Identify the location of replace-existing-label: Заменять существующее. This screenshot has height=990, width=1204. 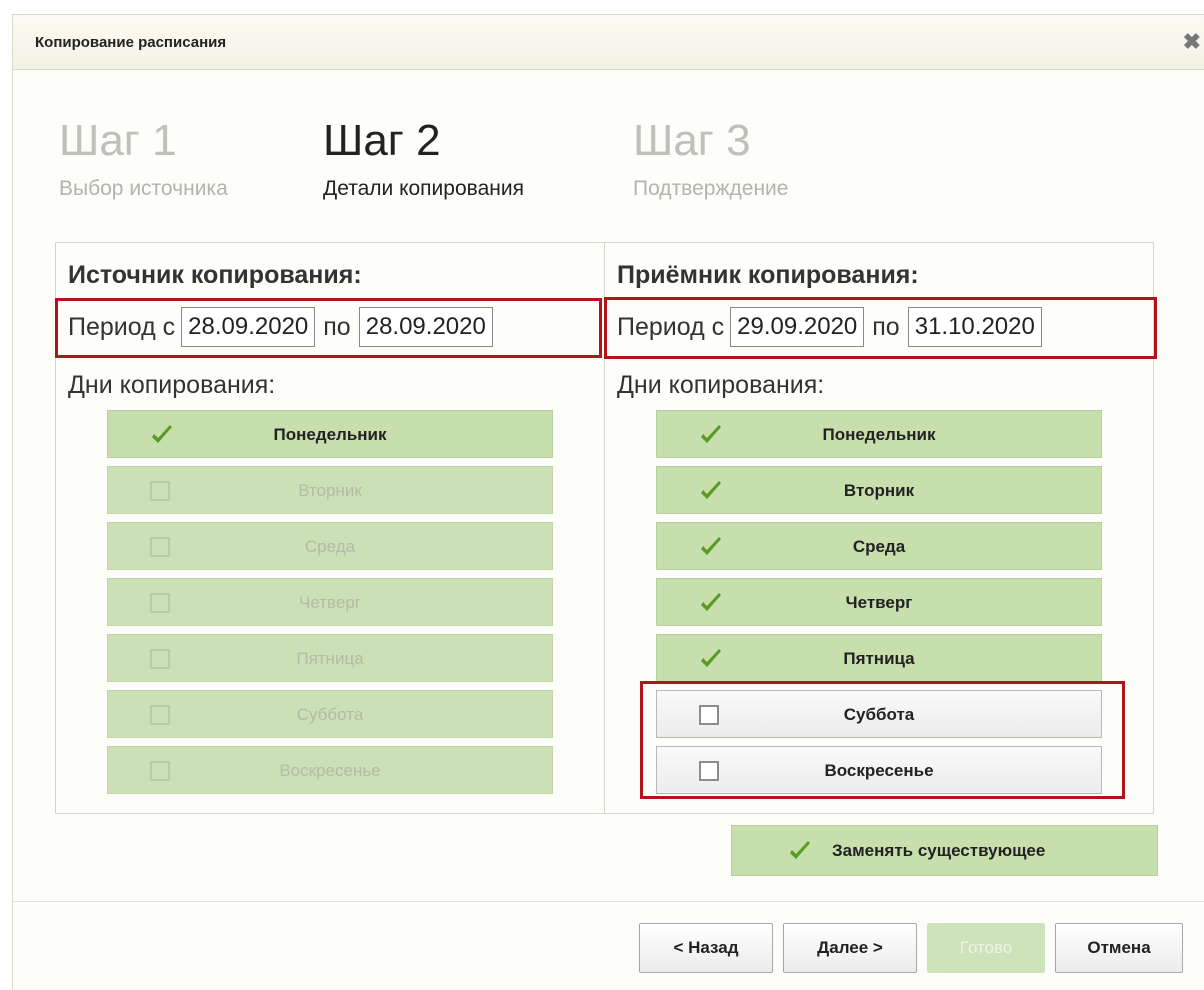
(939, 850).